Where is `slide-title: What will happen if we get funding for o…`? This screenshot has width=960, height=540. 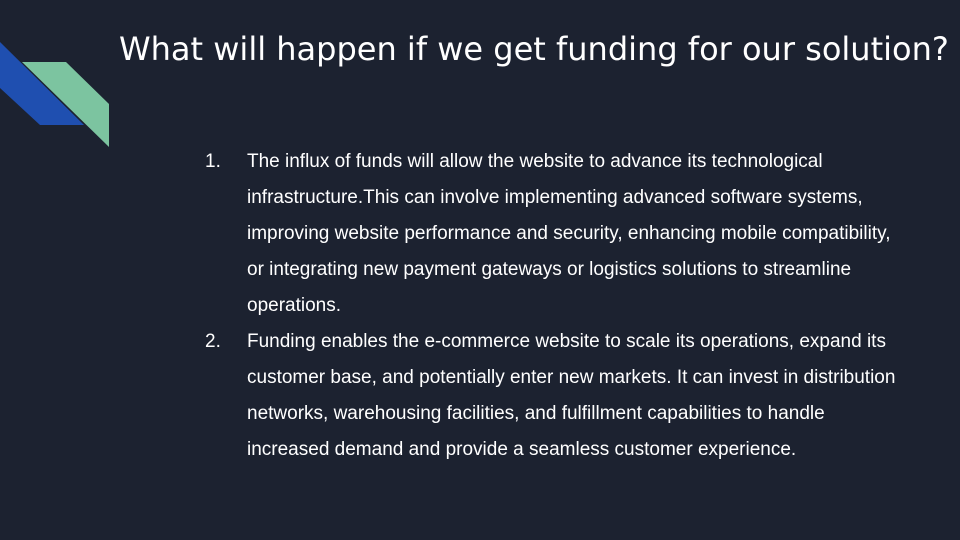 slide-title: What will happen if we get funding for o… is located at coordinates (534, 49).